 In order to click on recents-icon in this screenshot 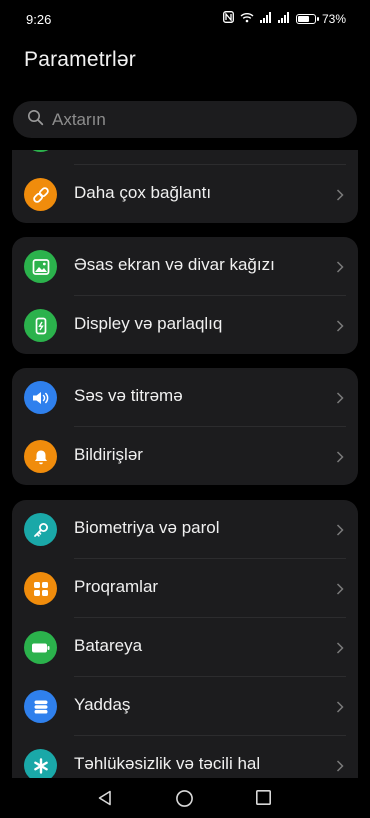, I will do `click(263, 800)`.